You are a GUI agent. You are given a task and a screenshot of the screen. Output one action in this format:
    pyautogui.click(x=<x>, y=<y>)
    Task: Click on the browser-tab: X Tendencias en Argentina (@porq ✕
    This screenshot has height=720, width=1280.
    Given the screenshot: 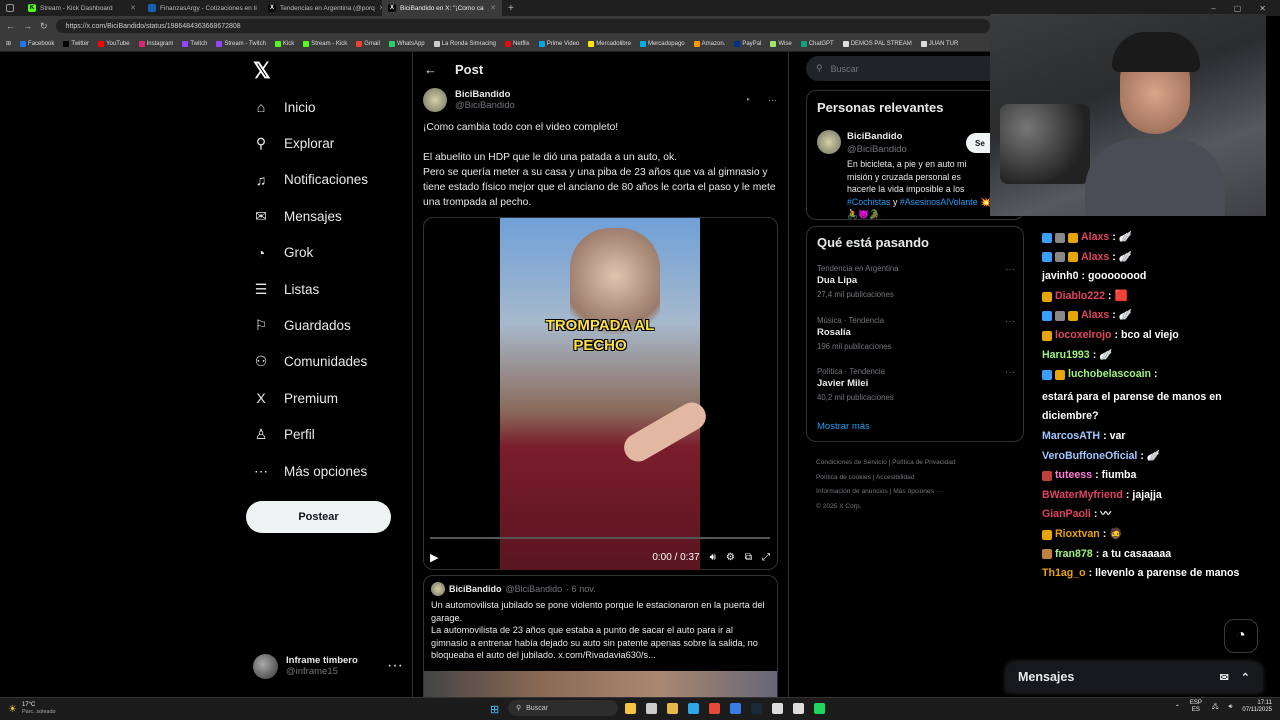 What is the action you would take?
    pyautogui.click(x=322, y=8)
    